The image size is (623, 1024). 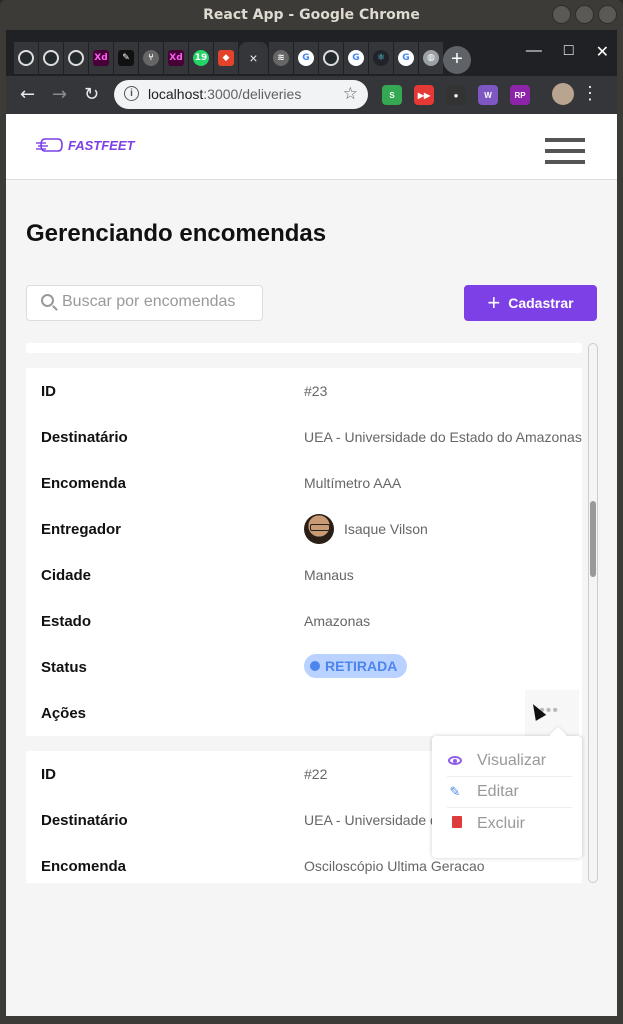 What do you see at coordinates (565, 154) in the screenshot?
I see `hamburger-menu-icon` at bounding box center [565, 154].